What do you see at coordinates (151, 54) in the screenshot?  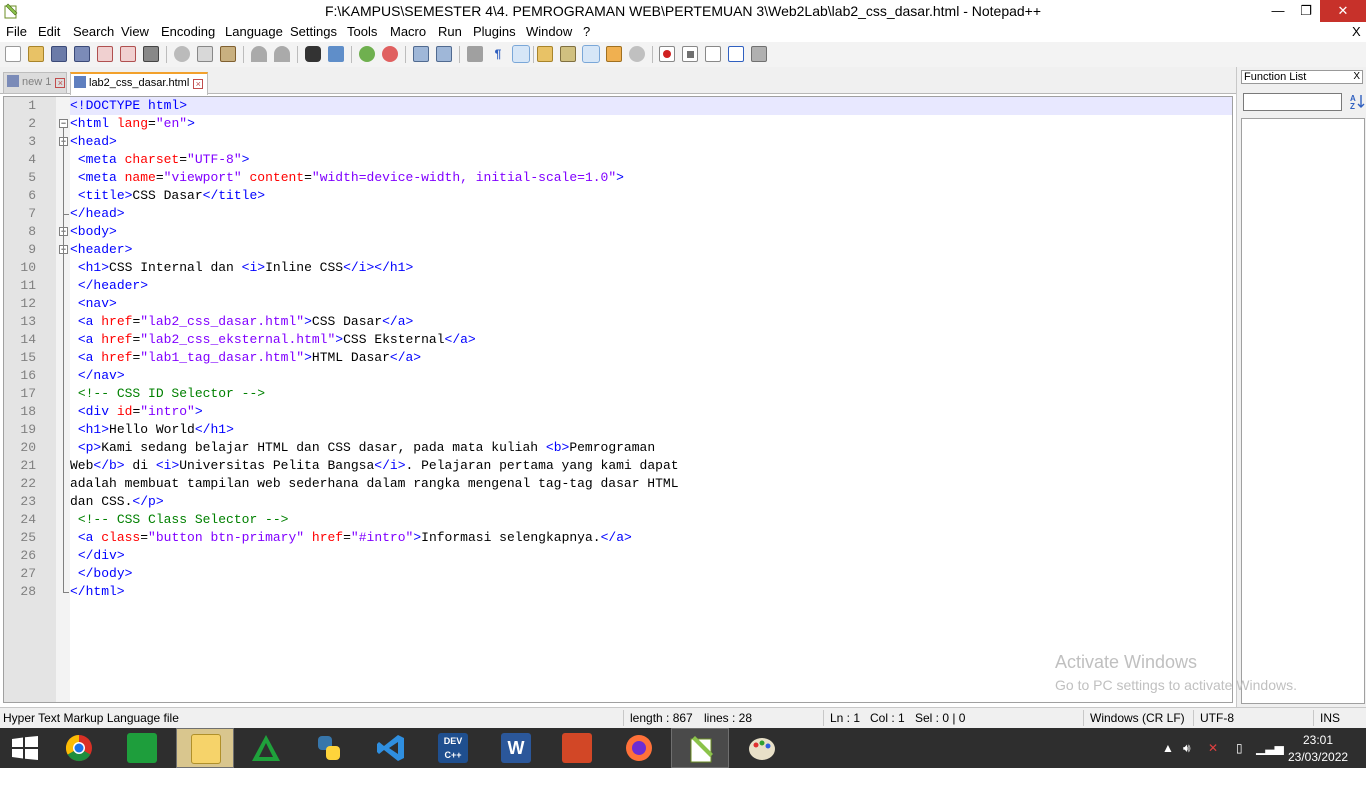 I see `print-icon` at bounding box center [151, 54].